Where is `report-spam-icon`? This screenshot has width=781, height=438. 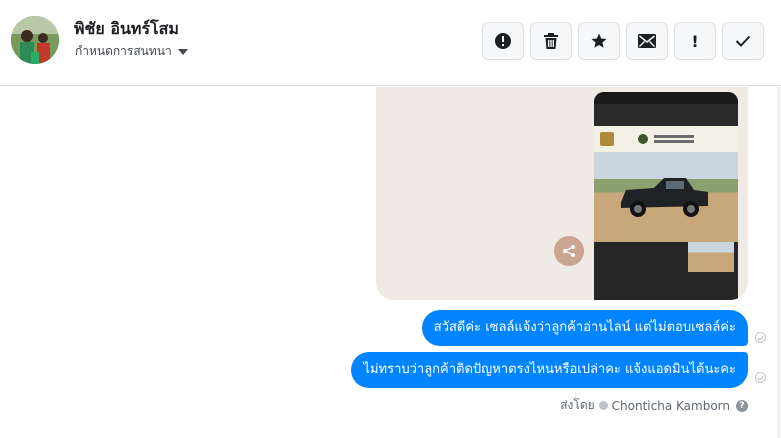
report-spam-icon is located at coordinates (503, 41).